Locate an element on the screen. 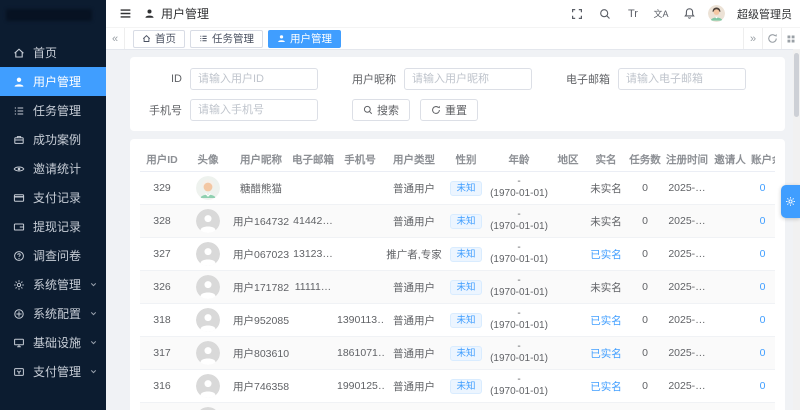 This screenshot has width=800, height=410. sidebar-item-success-cases: 成功案例 is located at coordinates (53, 139).